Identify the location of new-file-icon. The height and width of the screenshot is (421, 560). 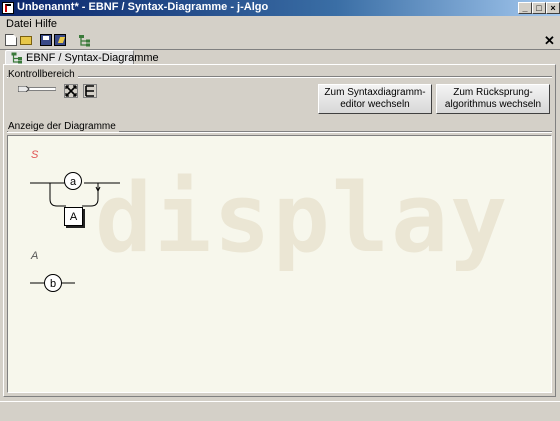
(11, 40).